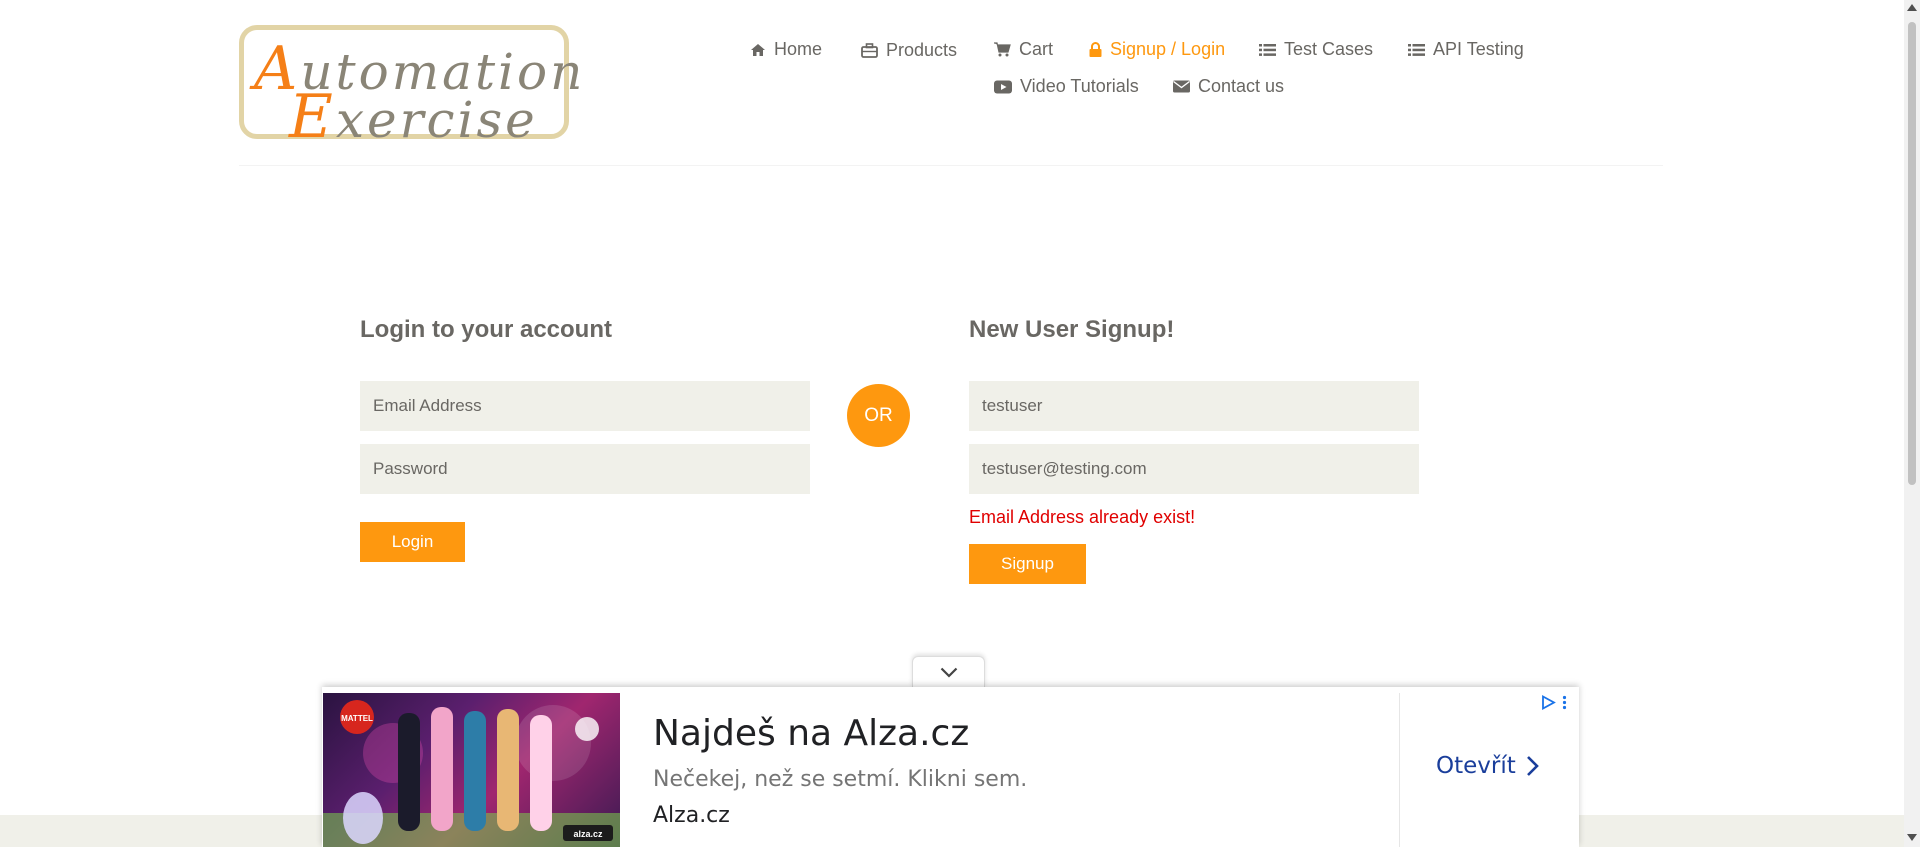 Image resolution: width=1920 pixels, height=847 pixels. I want to click on youtube-play-icon, so click(1003, 86).